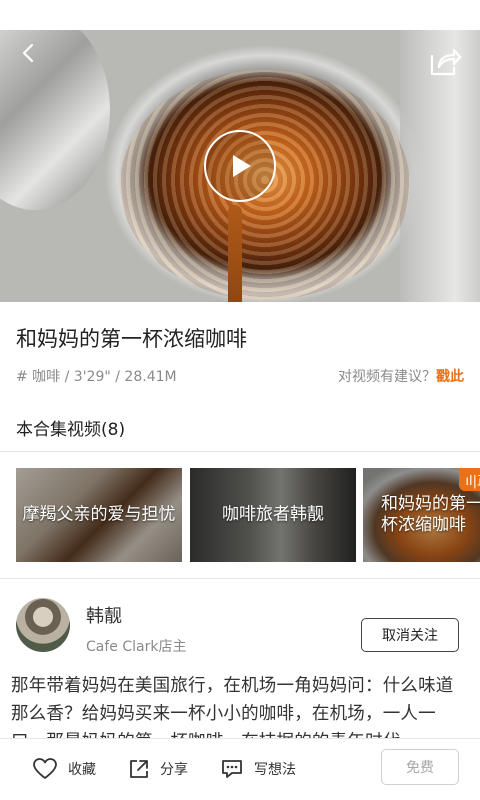  I want to click on now-playing-badge: ıl|正, so click(469, 479).